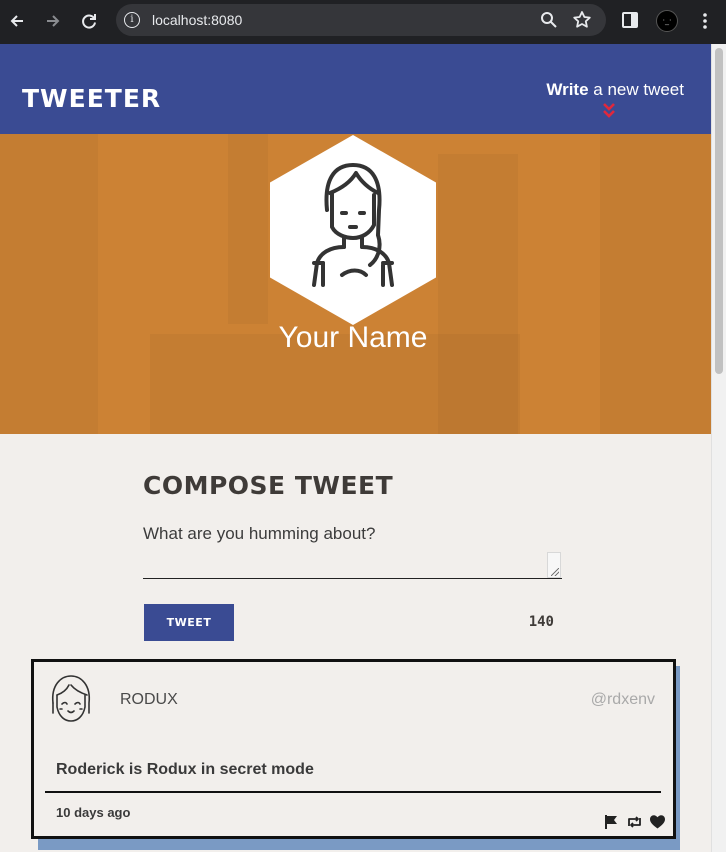 Image resolution: width=726 pixels, height=852 pixels. Describe the element at coordinates (93, 812) in the screenshot. I see `tweet-timestamp: 10 days ago` at that location.